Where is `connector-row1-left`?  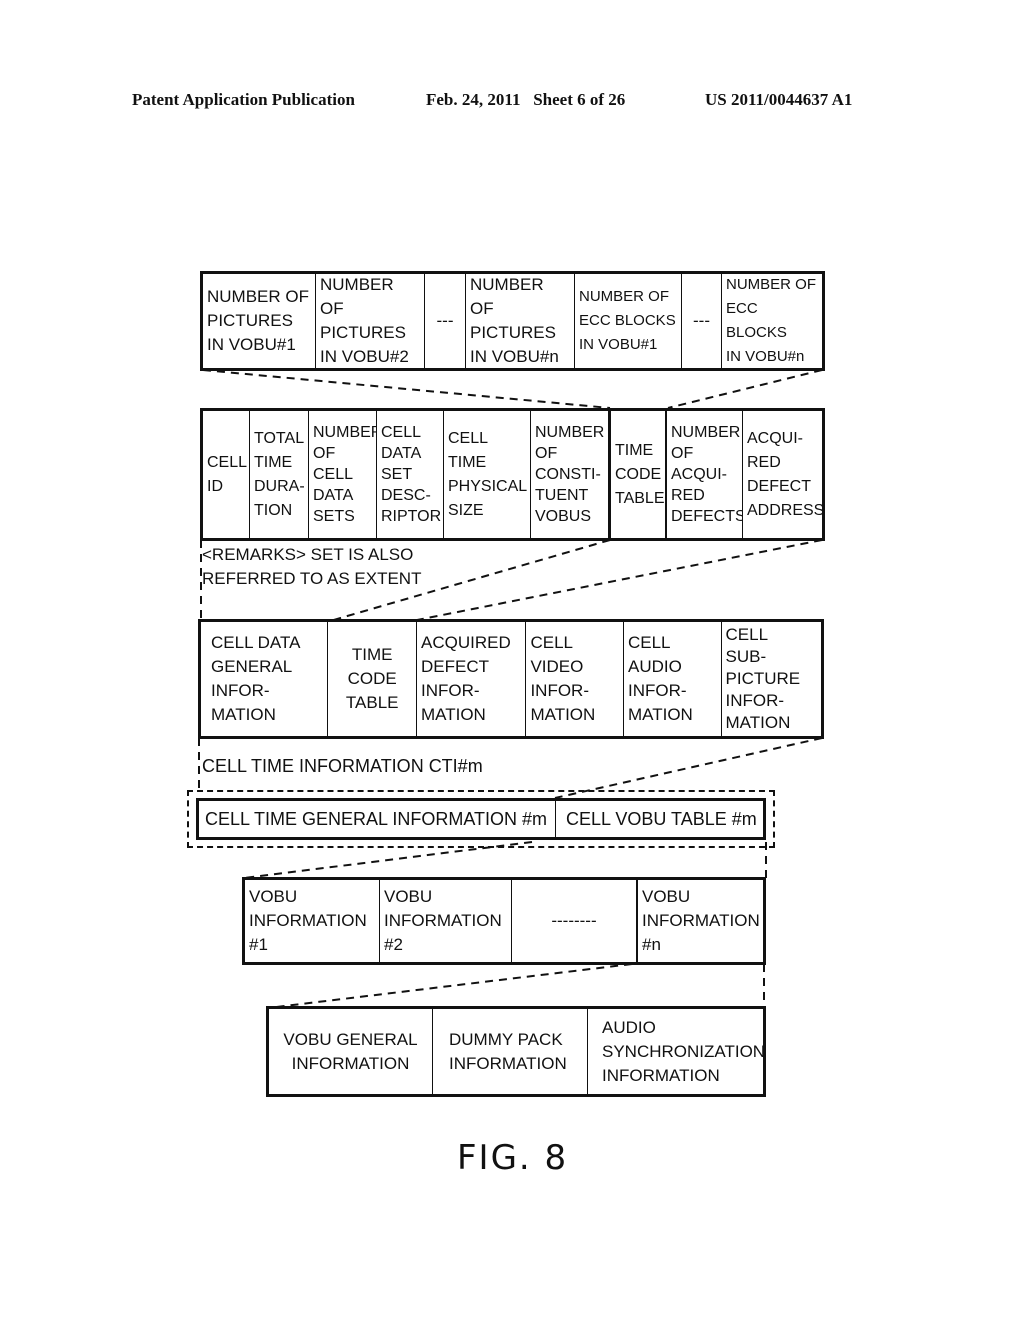 connector-row1-left is located at coordinates (406, 389).